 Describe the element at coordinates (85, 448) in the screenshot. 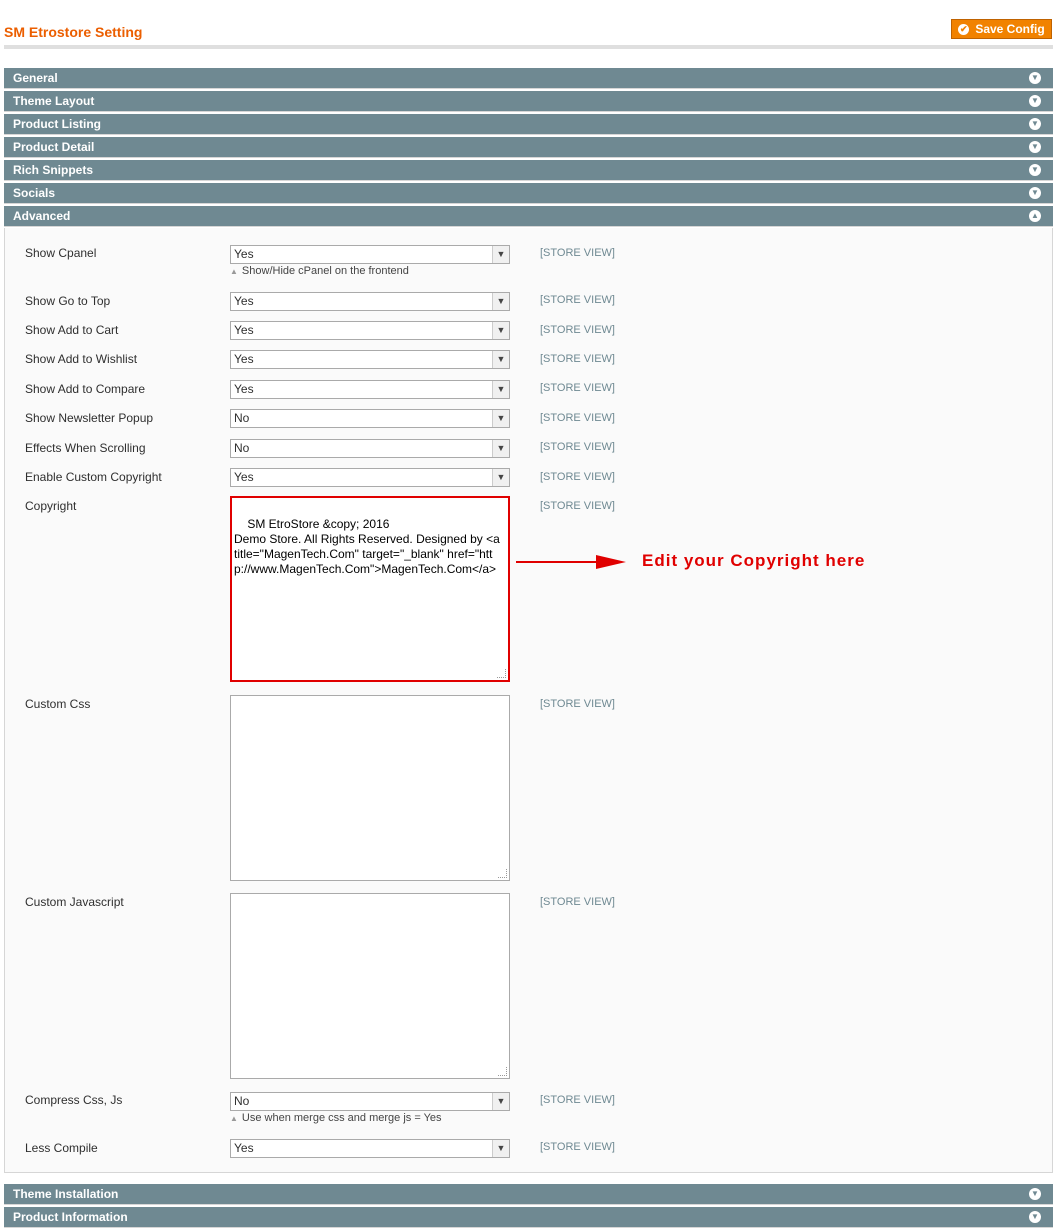

I see `field-label: Effects When Scrolling` at that location.